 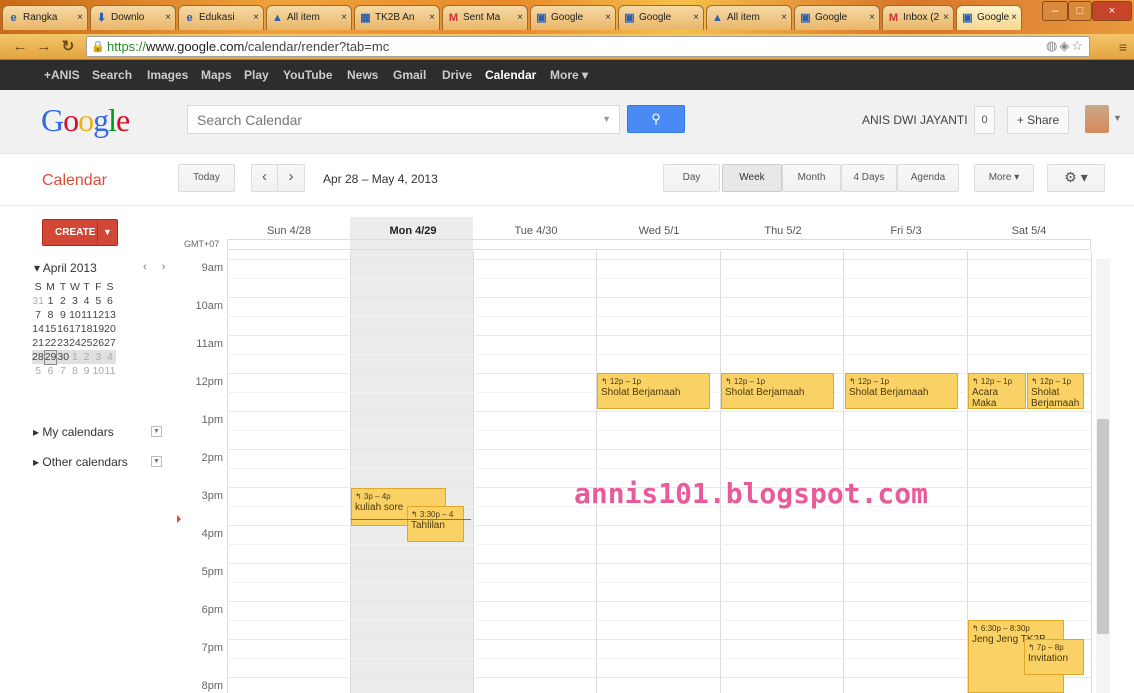 I want to click on mini-day: 22, so click(x=50, y=343).